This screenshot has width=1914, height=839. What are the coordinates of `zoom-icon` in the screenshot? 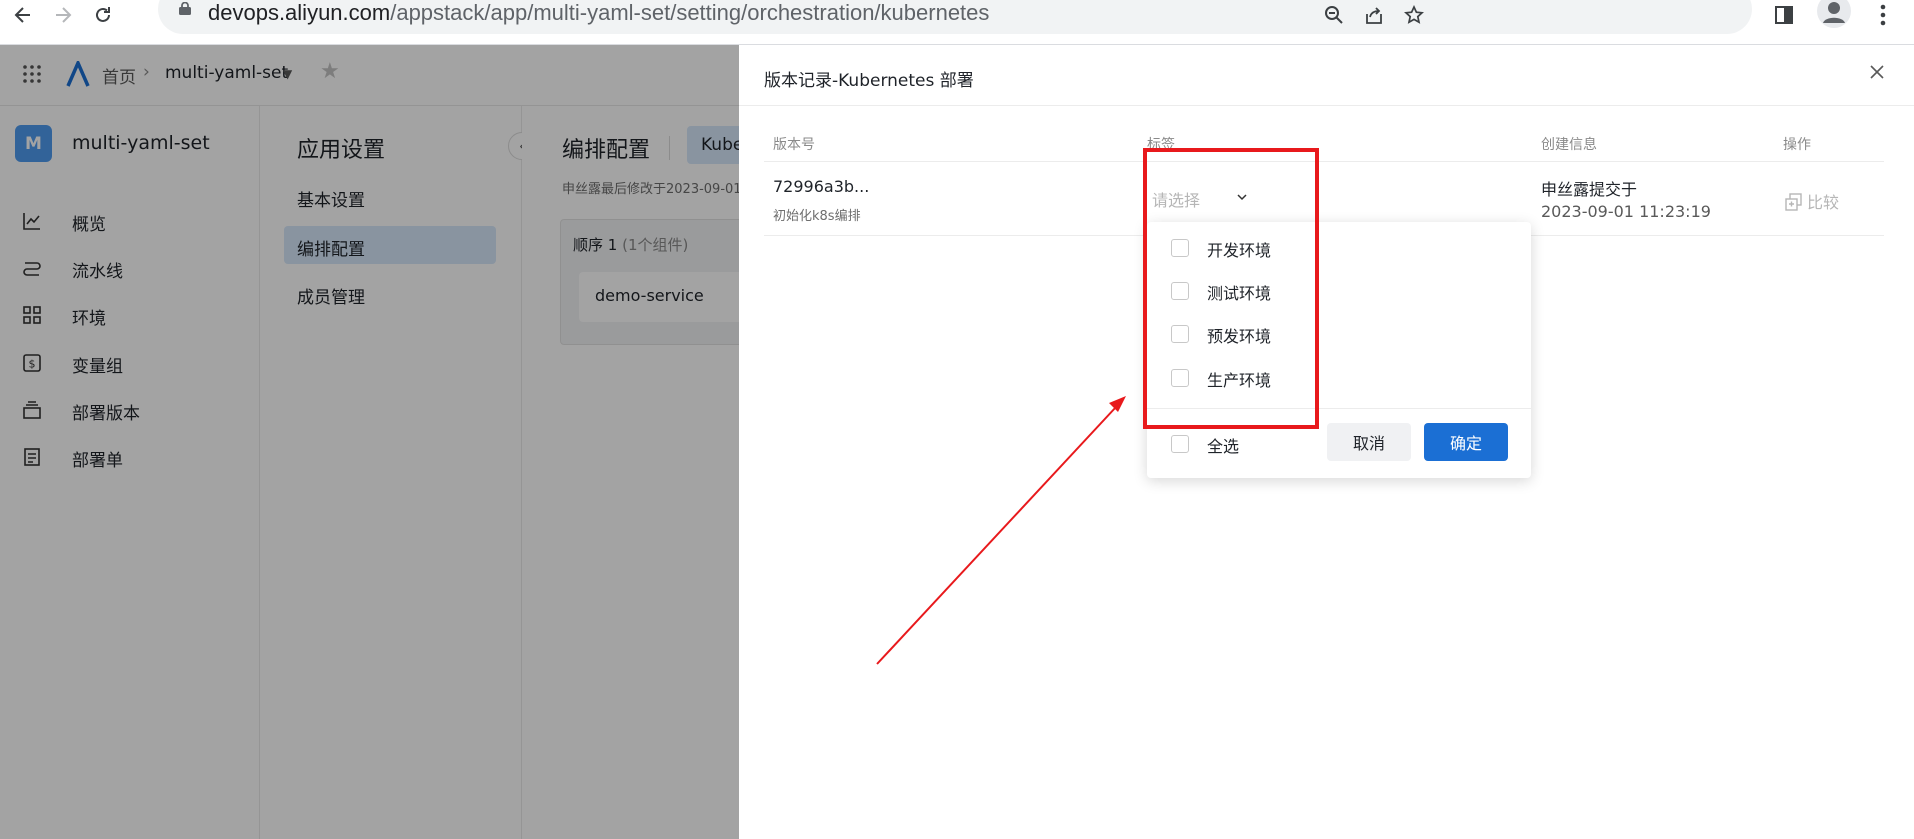 It's located at (1334, 15).